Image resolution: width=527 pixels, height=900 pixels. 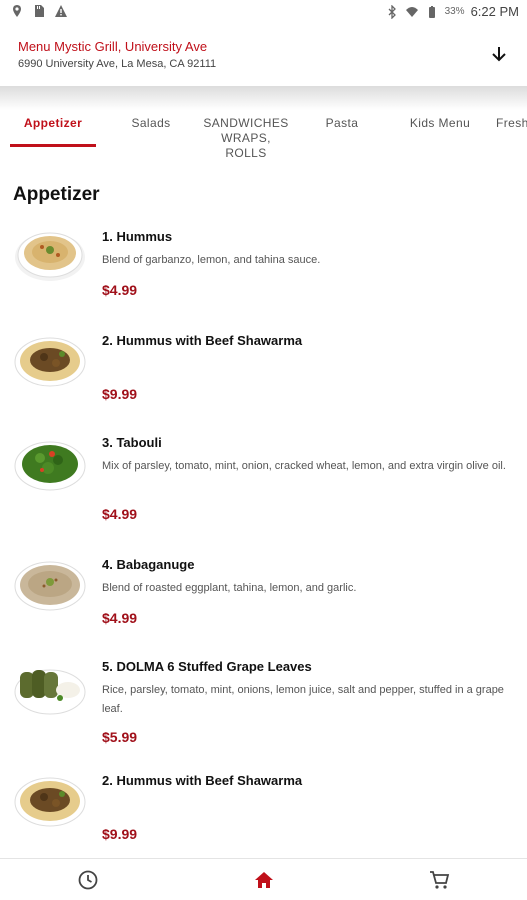 What do you see at coordinates (50, 466) in the screenshot?
I see `tabouli-image` at bounding box center [50, 466].